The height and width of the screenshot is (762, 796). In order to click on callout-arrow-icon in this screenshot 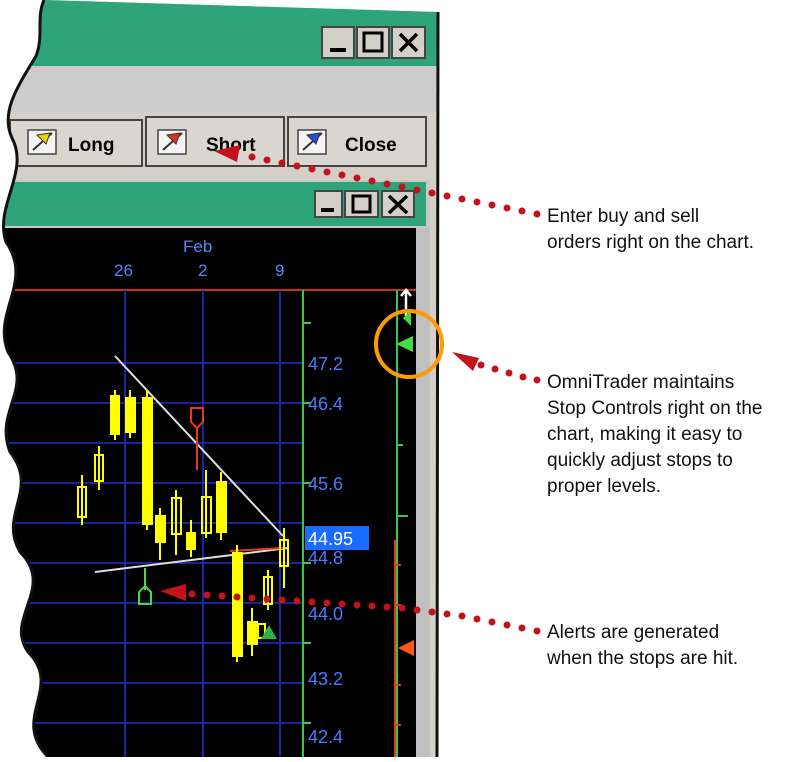, I will do `click(465, 361)`.